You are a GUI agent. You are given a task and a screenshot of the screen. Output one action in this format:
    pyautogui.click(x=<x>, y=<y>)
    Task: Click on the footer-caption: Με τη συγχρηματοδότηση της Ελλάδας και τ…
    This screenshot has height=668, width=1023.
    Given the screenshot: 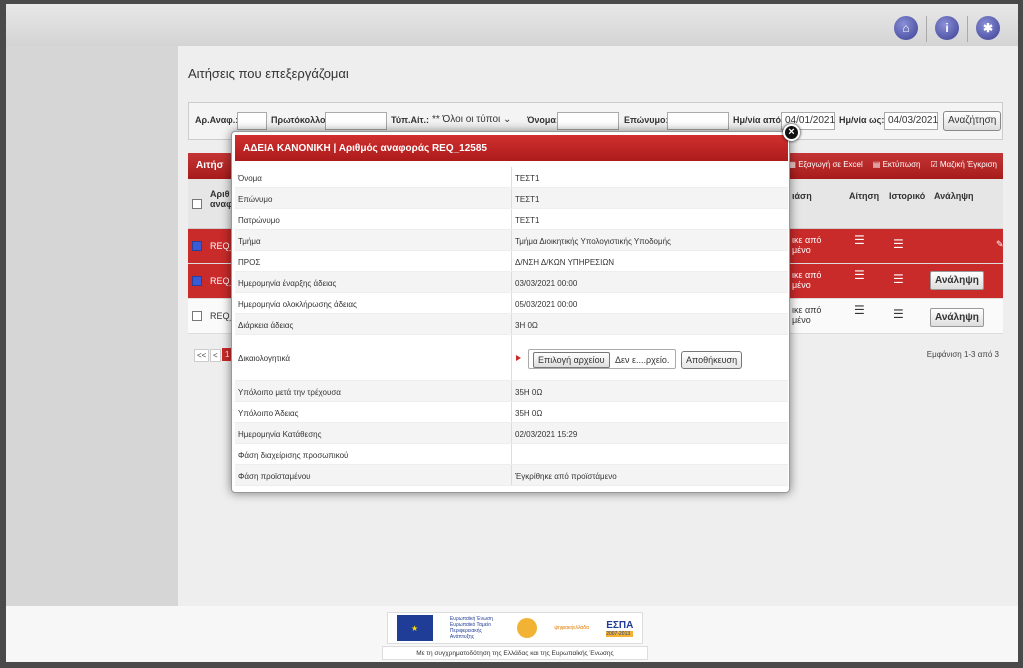 What is the action you would take?
    pyautogui.click(x=515, y=653)
    